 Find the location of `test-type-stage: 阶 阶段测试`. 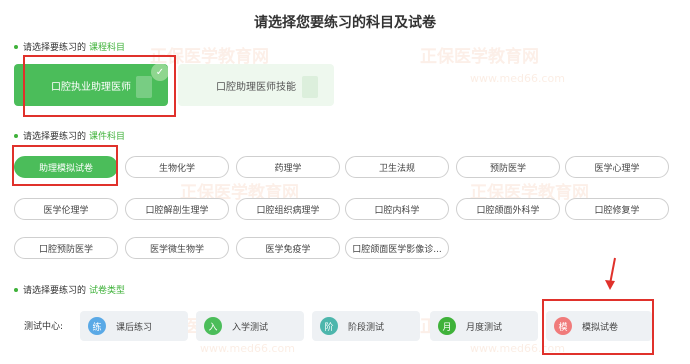

test-type-stage: 阶 阶段测试 is located at coordinates (366, 326).